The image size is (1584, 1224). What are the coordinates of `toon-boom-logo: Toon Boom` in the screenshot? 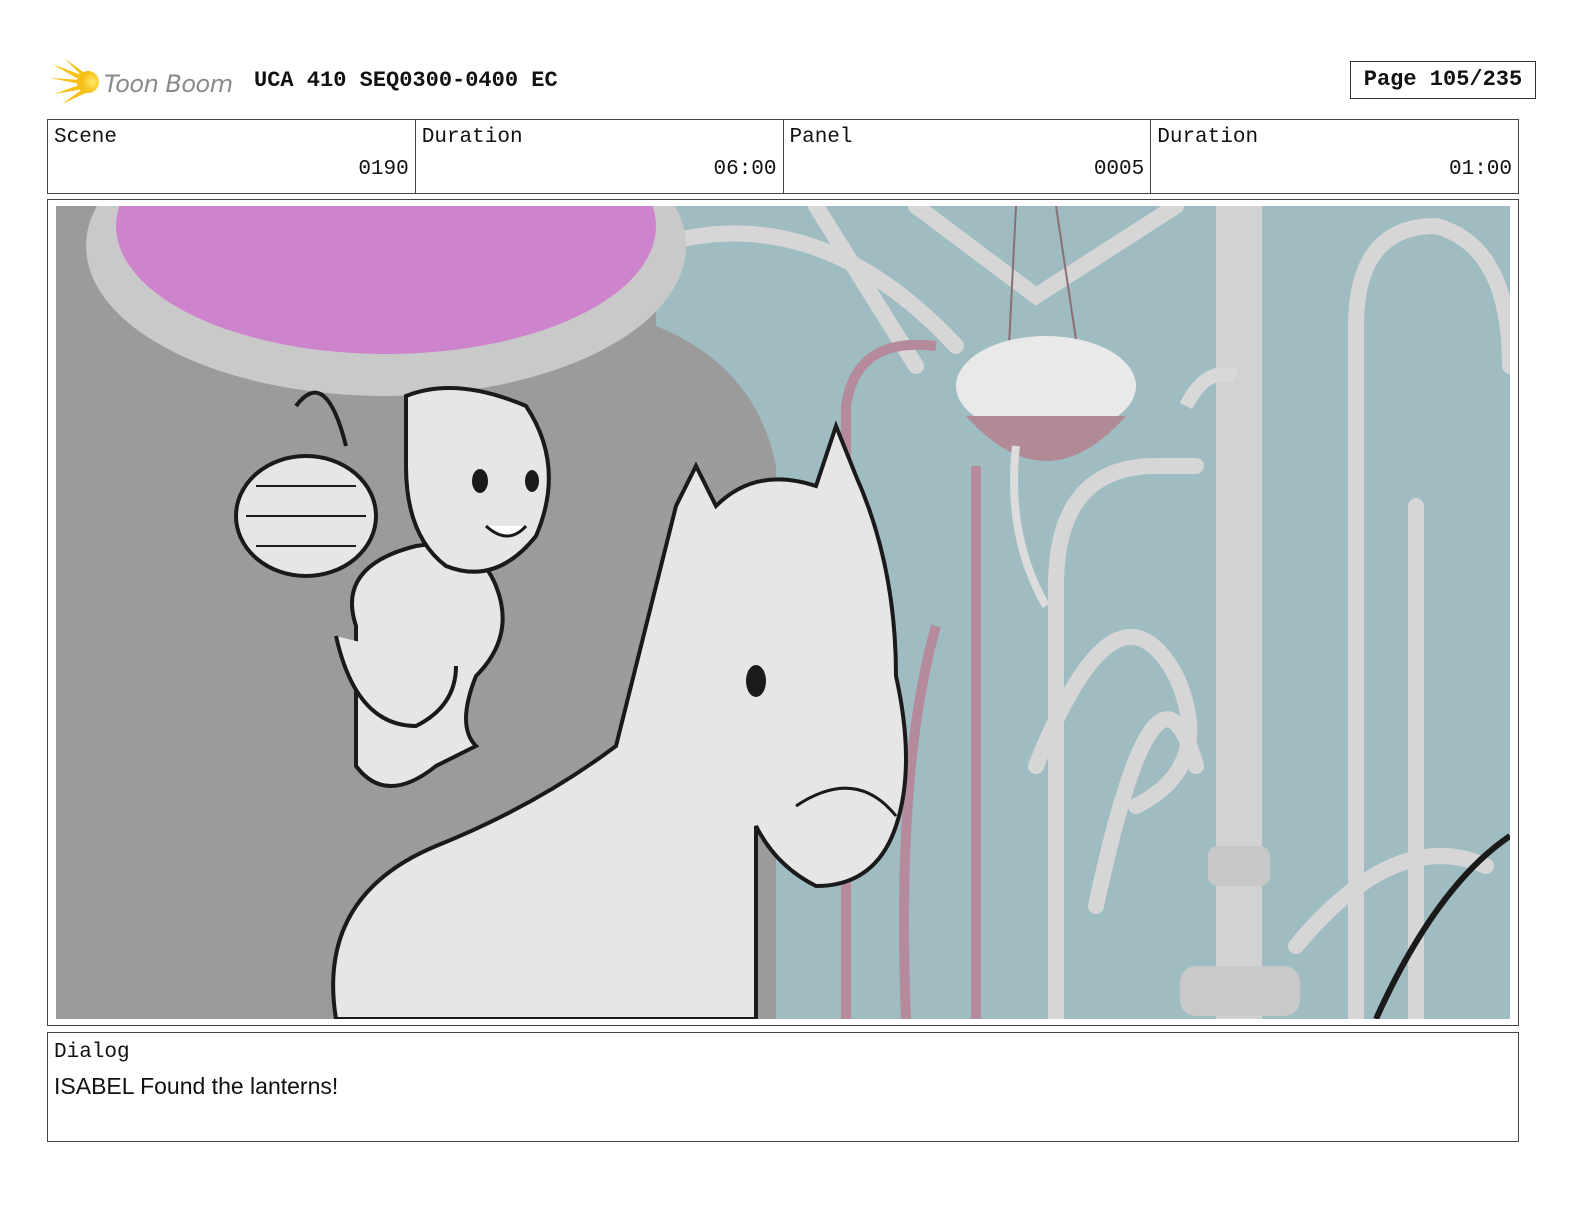 It's located at (145, 81).